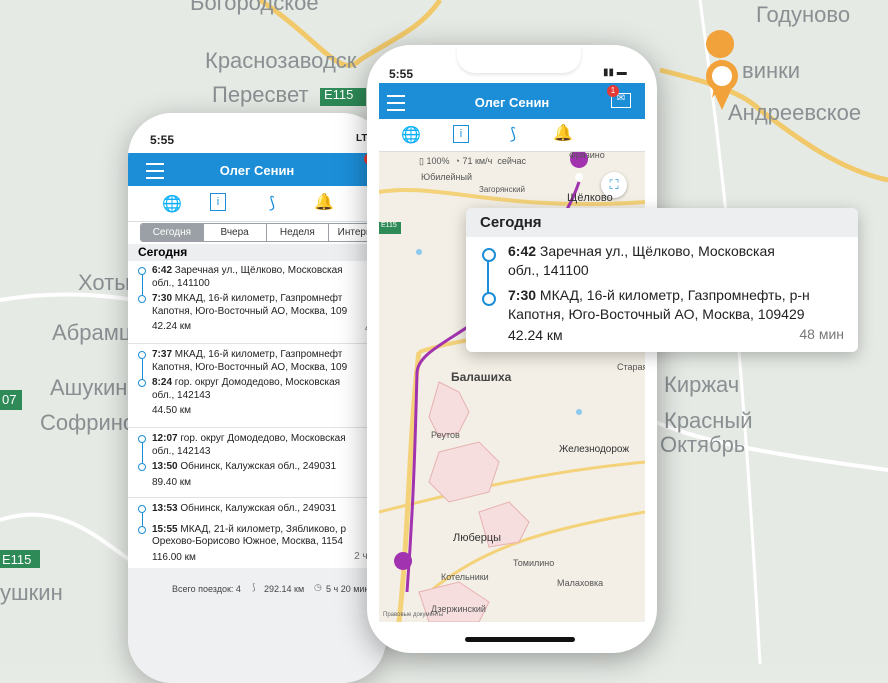 The width and height of the screenshot is (888, 683). I want to click on clock-icon: ◷, so click(318, 587).